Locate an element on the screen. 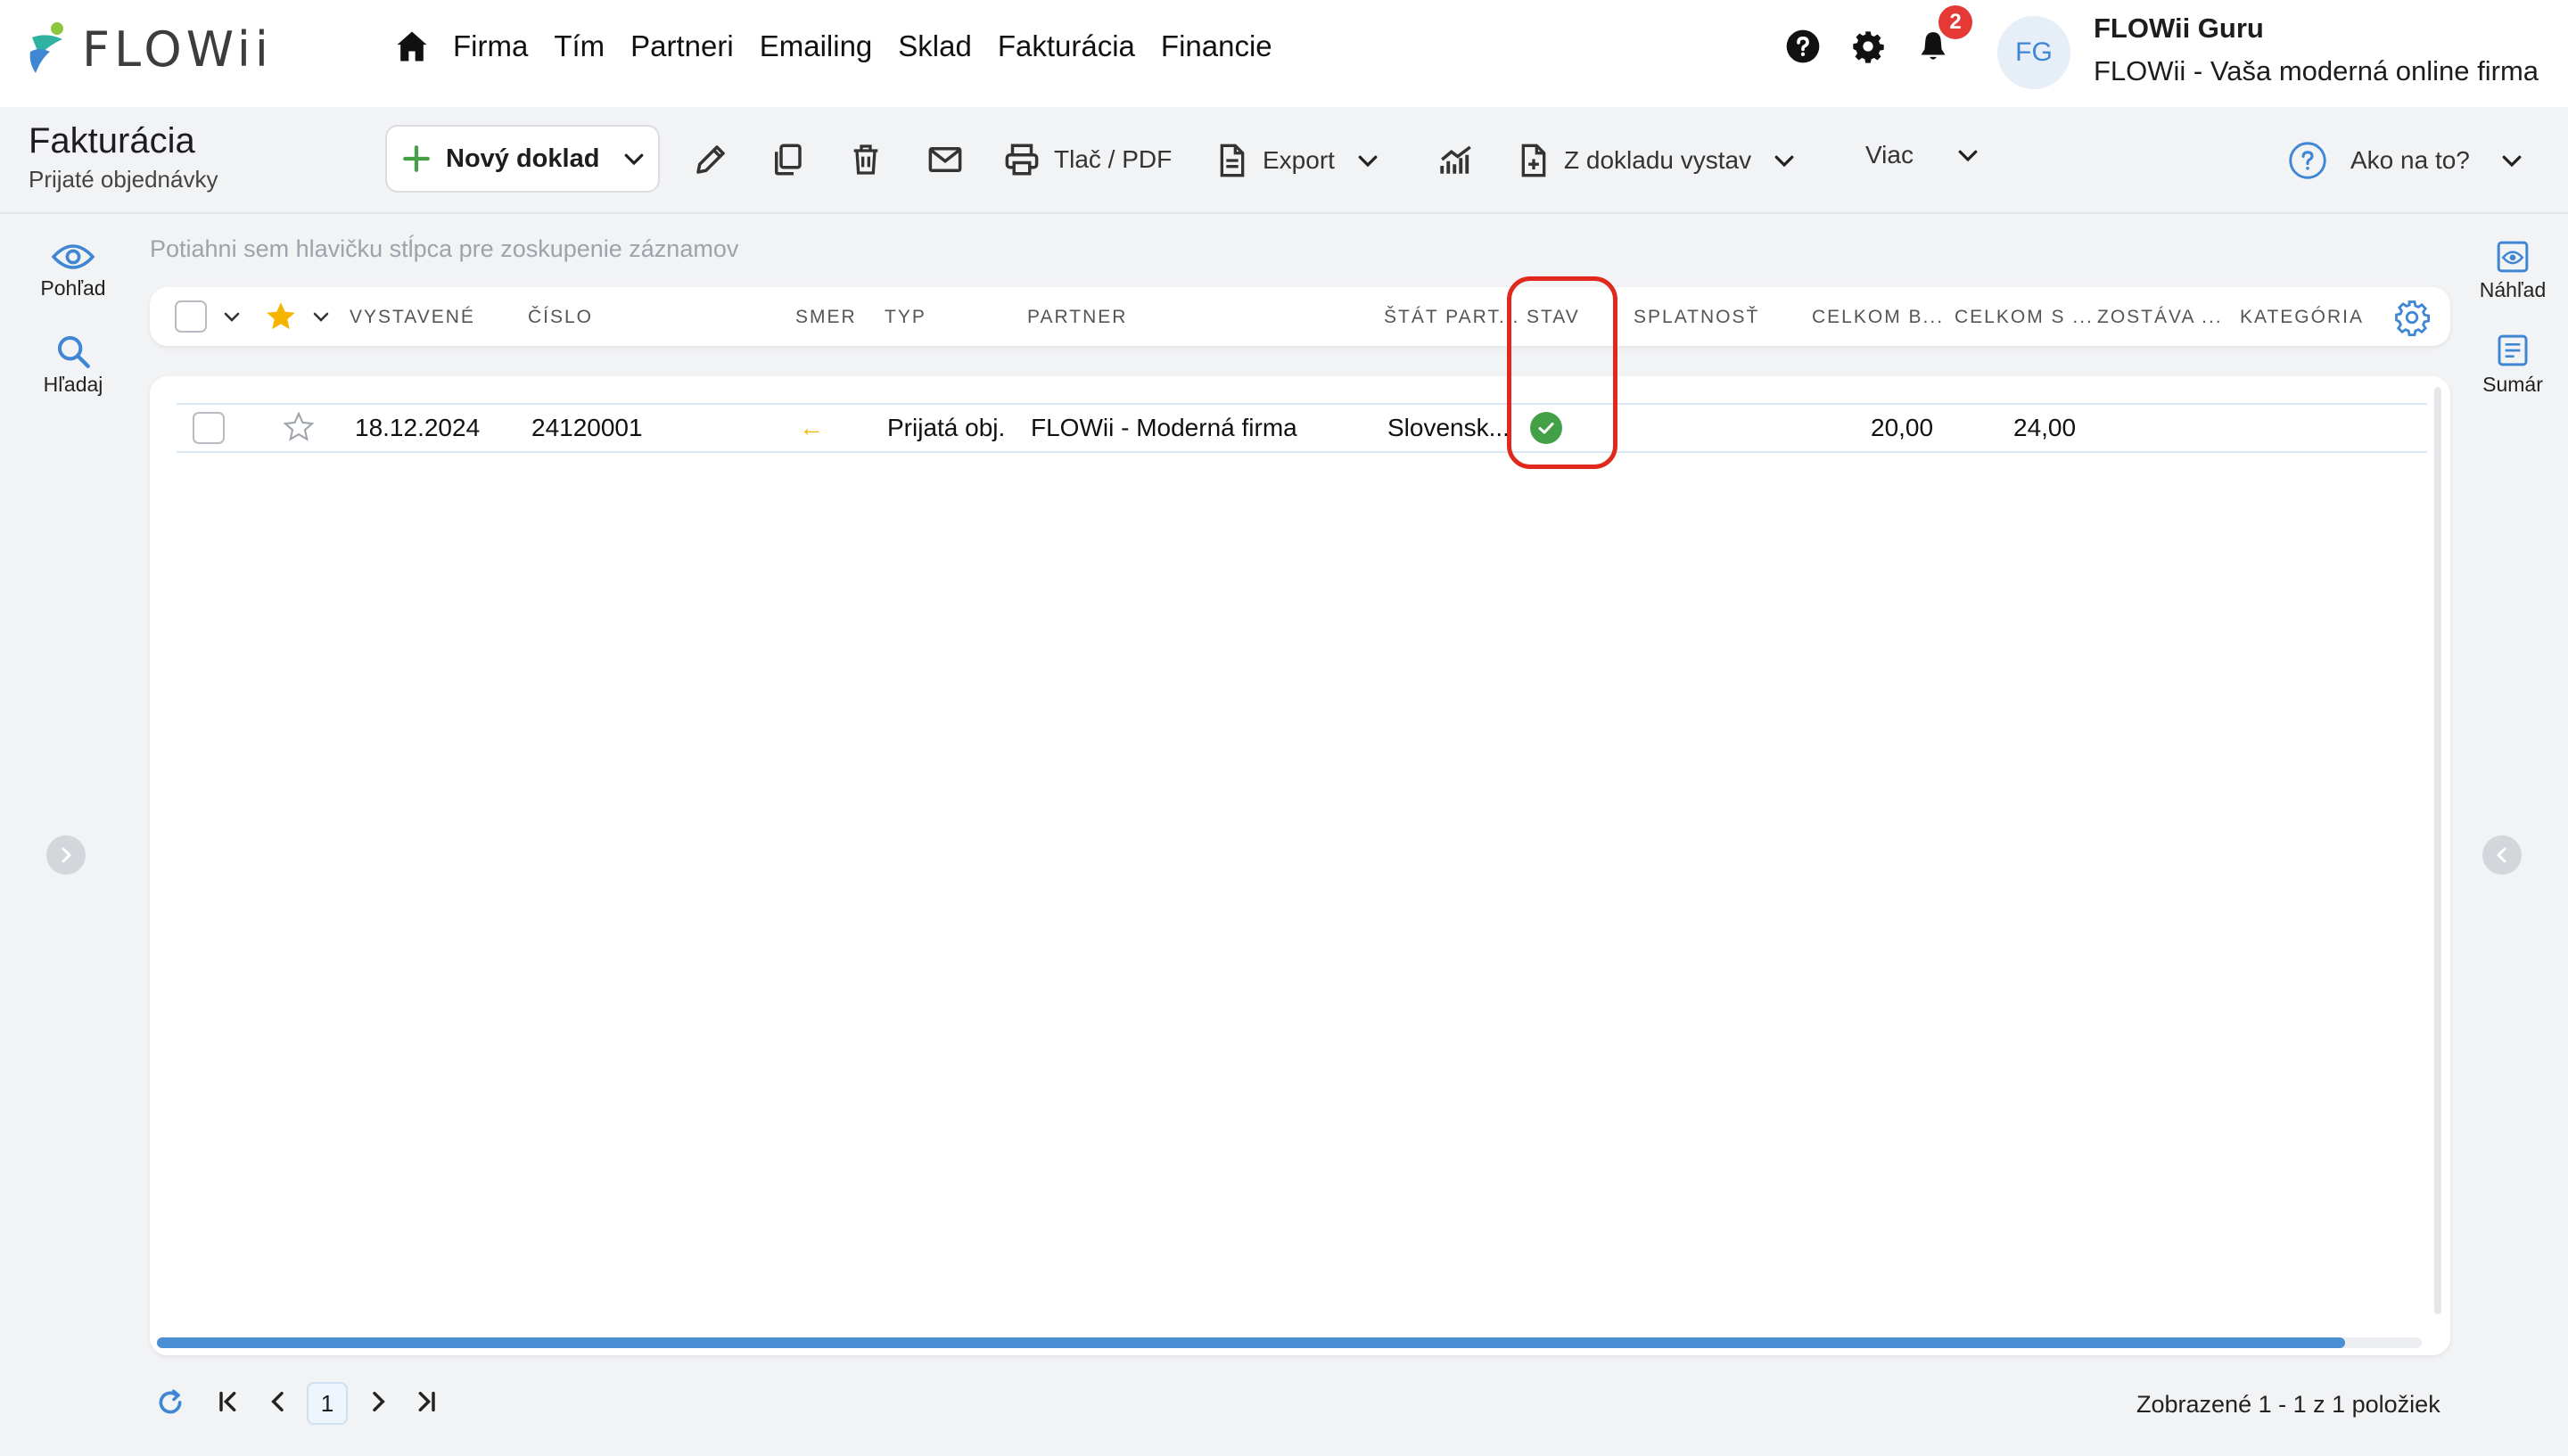  nav-item-firma: Firma is located at coordinates (490, 46).